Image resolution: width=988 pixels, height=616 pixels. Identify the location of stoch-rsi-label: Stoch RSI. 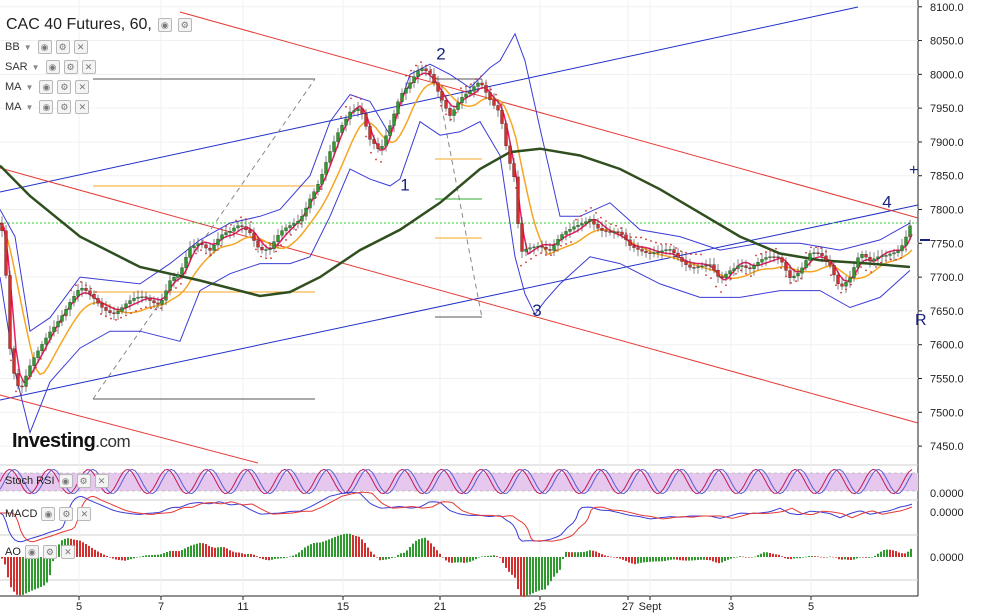
(30, 481).